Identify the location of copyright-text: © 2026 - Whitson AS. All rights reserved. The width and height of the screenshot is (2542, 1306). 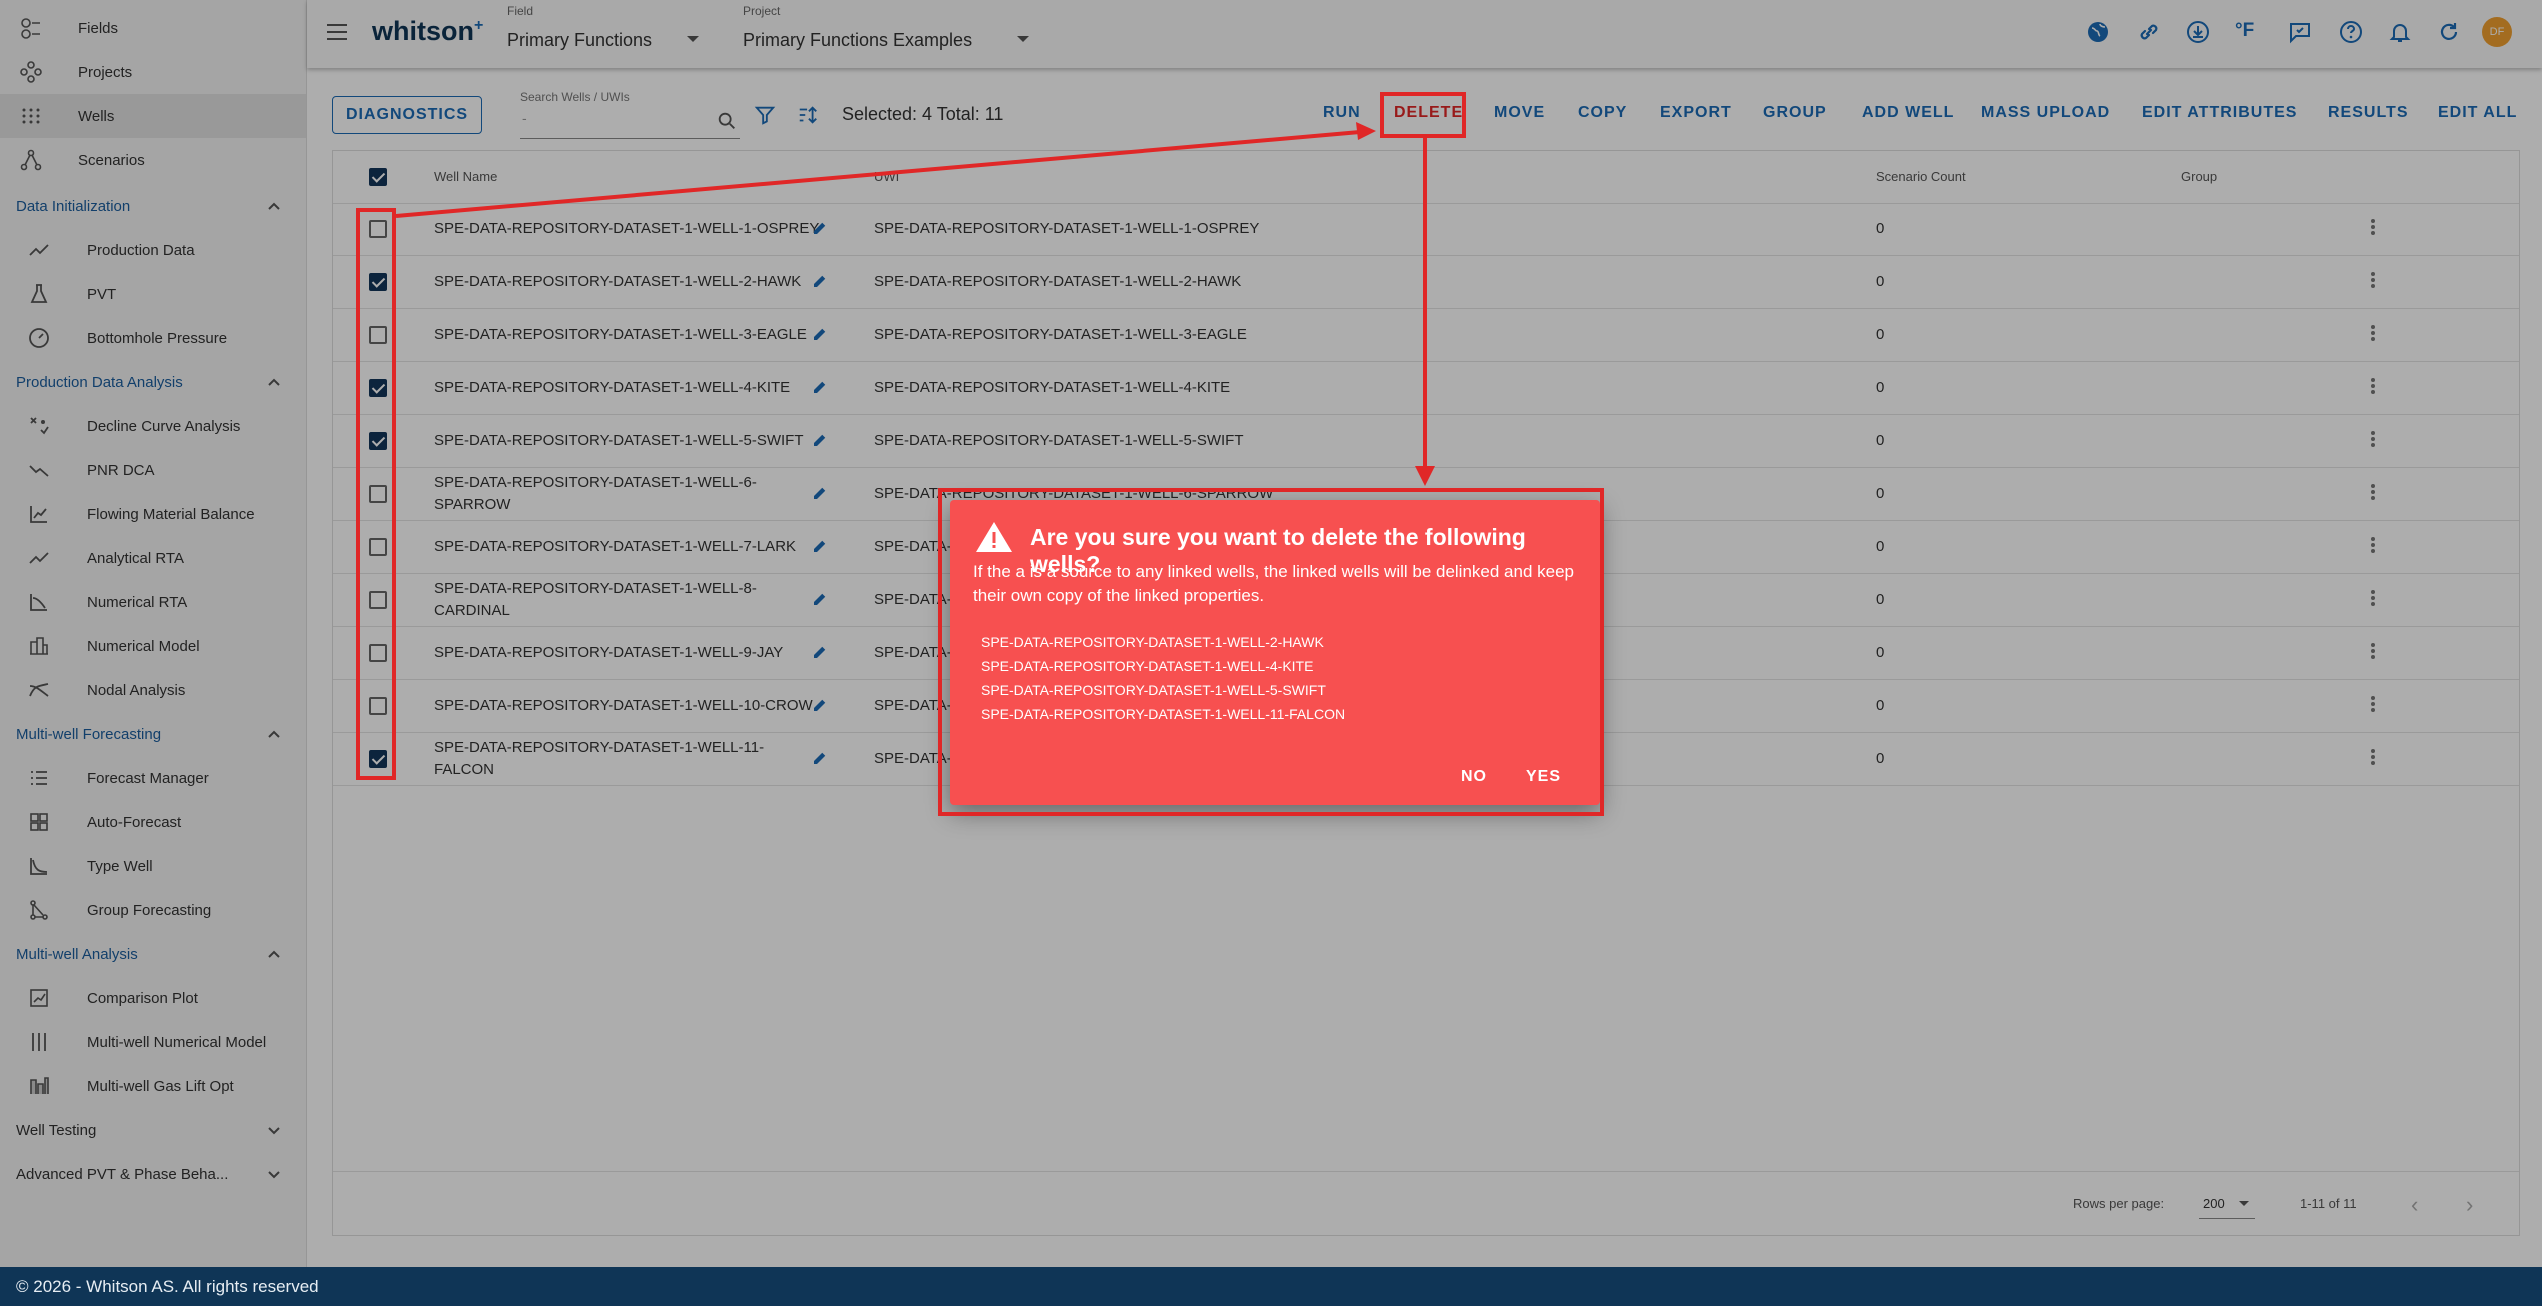
(167, 1286).